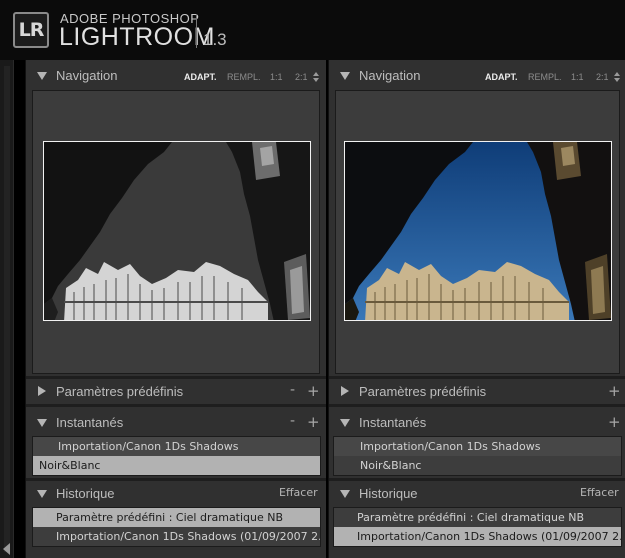 The height and width of the screenshot is (558, 625). I want to click on left-panel-edge-track, so click(7, 309).